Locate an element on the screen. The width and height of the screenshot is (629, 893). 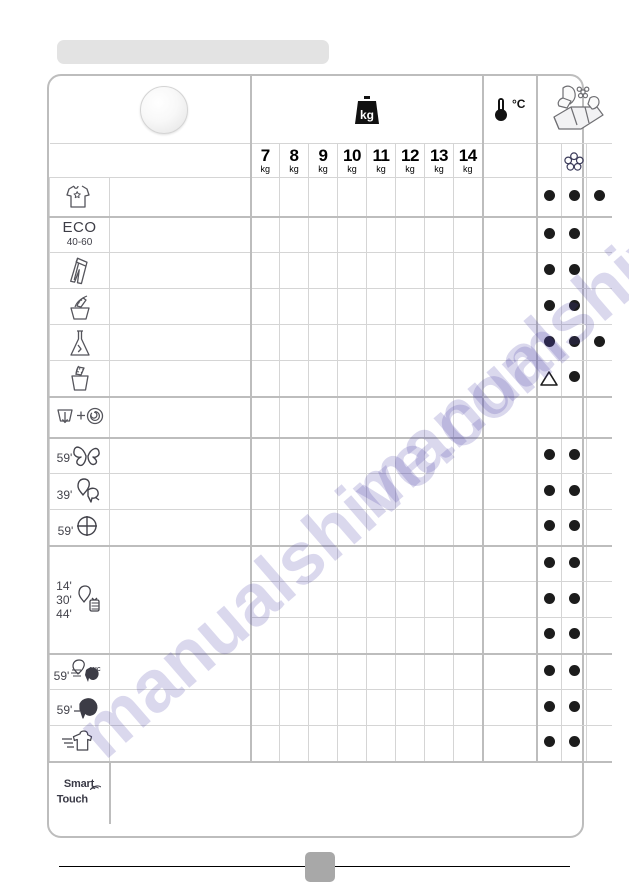
cold-wash-20c-icon: 20°C is located at coordinates (86, 670).